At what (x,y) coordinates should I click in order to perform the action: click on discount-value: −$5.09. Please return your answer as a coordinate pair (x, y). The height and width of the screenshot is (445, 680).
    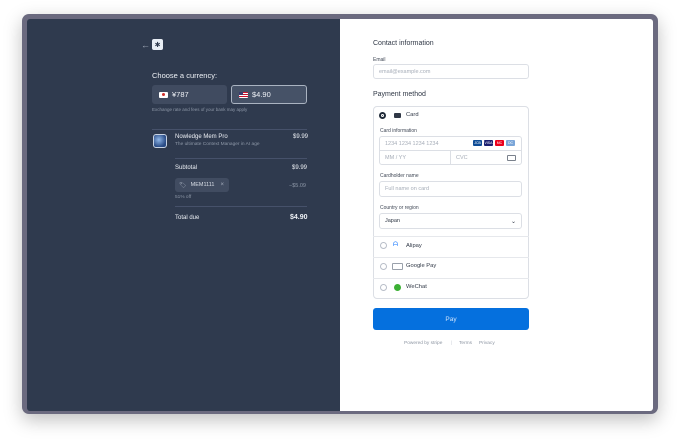
    Looking at the image, I should click on (297, 186).